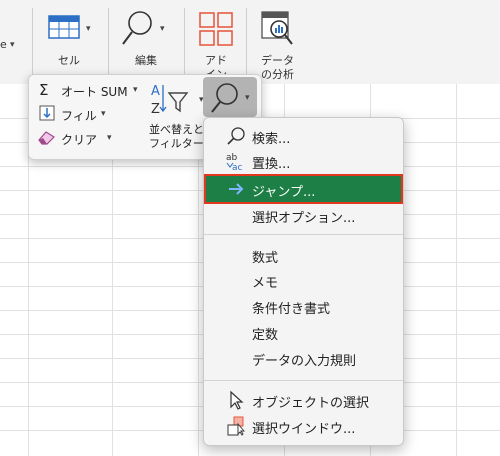 This screenshot has height=456, width=500. Describe the element at coordinates (236, 189) in the screenshot. I see `arrow-right-icon` at that location.